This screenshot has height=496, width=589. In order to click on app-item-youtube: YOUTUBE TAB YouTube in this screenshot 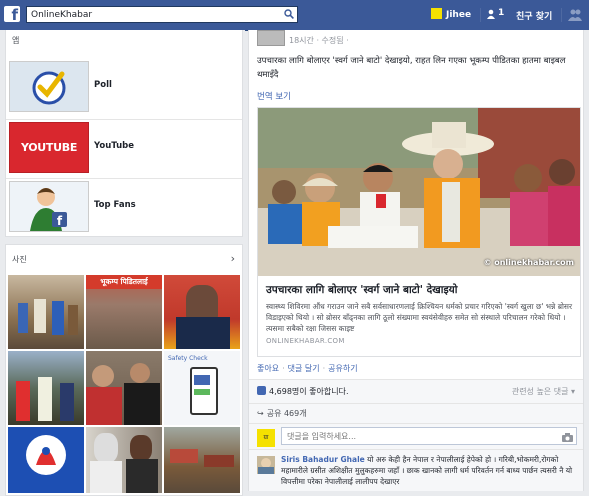, I will do `click(124, 148)`.